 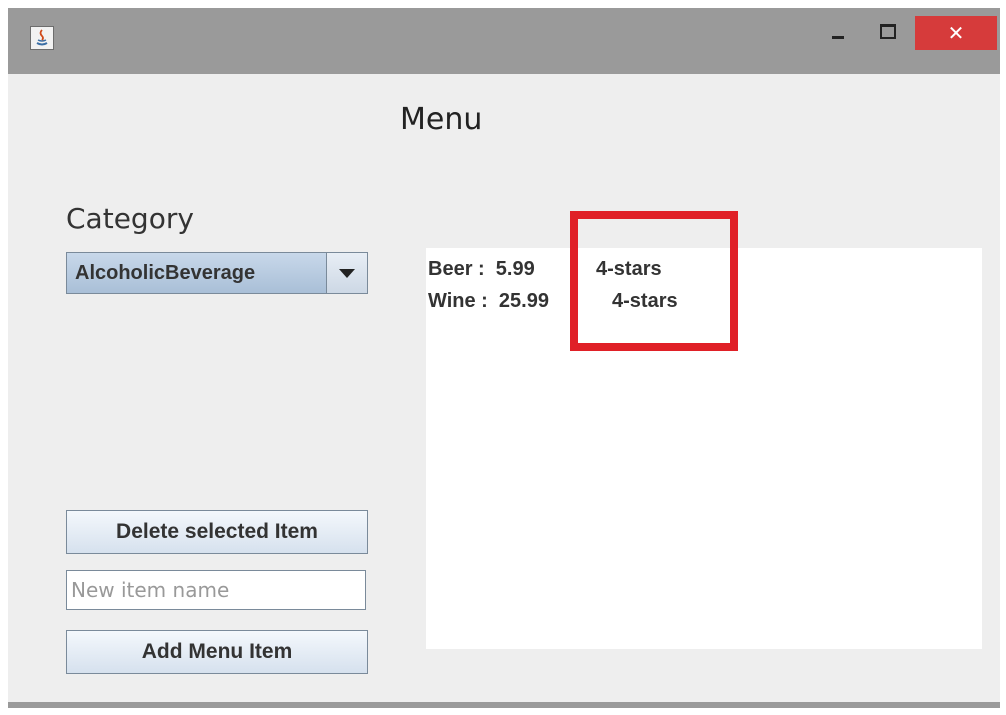 What do you see at coordinates (481, 269) in the screenshot?
I see `list-item-text: Beer : 5.99` at bounding box center [481, 269].